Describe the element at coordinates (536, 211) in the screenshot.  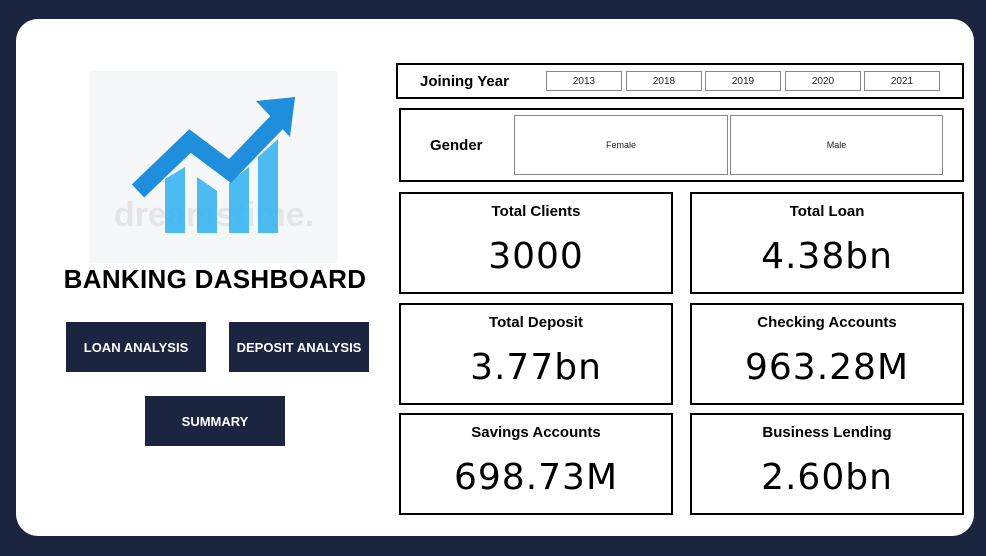
I see `kpi-label: Total Clients` at that location.